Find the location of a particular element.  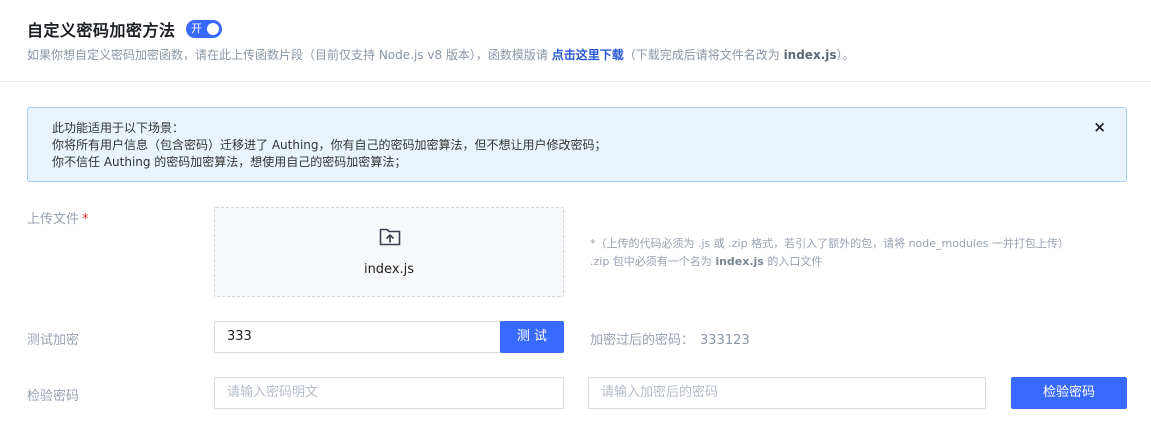

hint-file: index.js is located at coordinates (739, 261).